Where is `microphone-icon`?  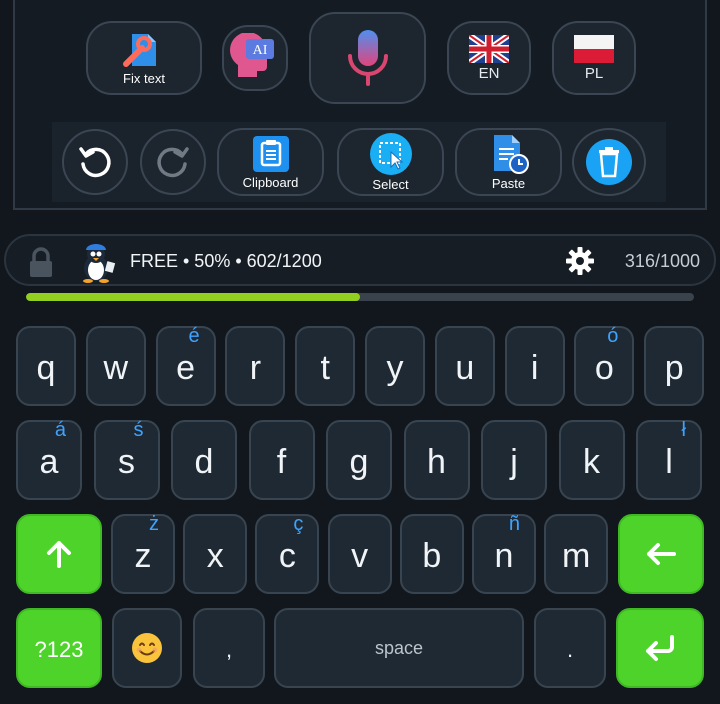
microphone-icon is located at coordinates (367, 58).